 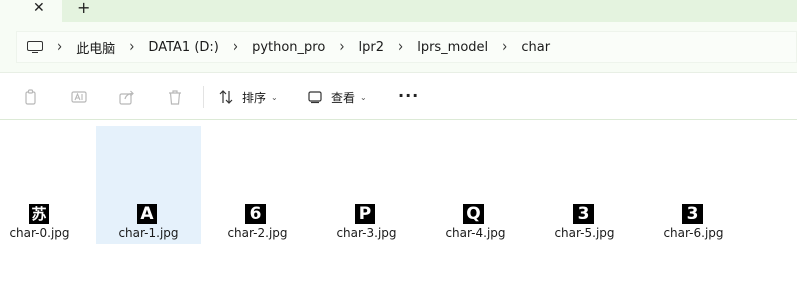 What do you see at coordinates (95, 47) in the screenshot?
I see `breadcrumb-item-this-pc: 此电脑` at bounding box center [95, 47].